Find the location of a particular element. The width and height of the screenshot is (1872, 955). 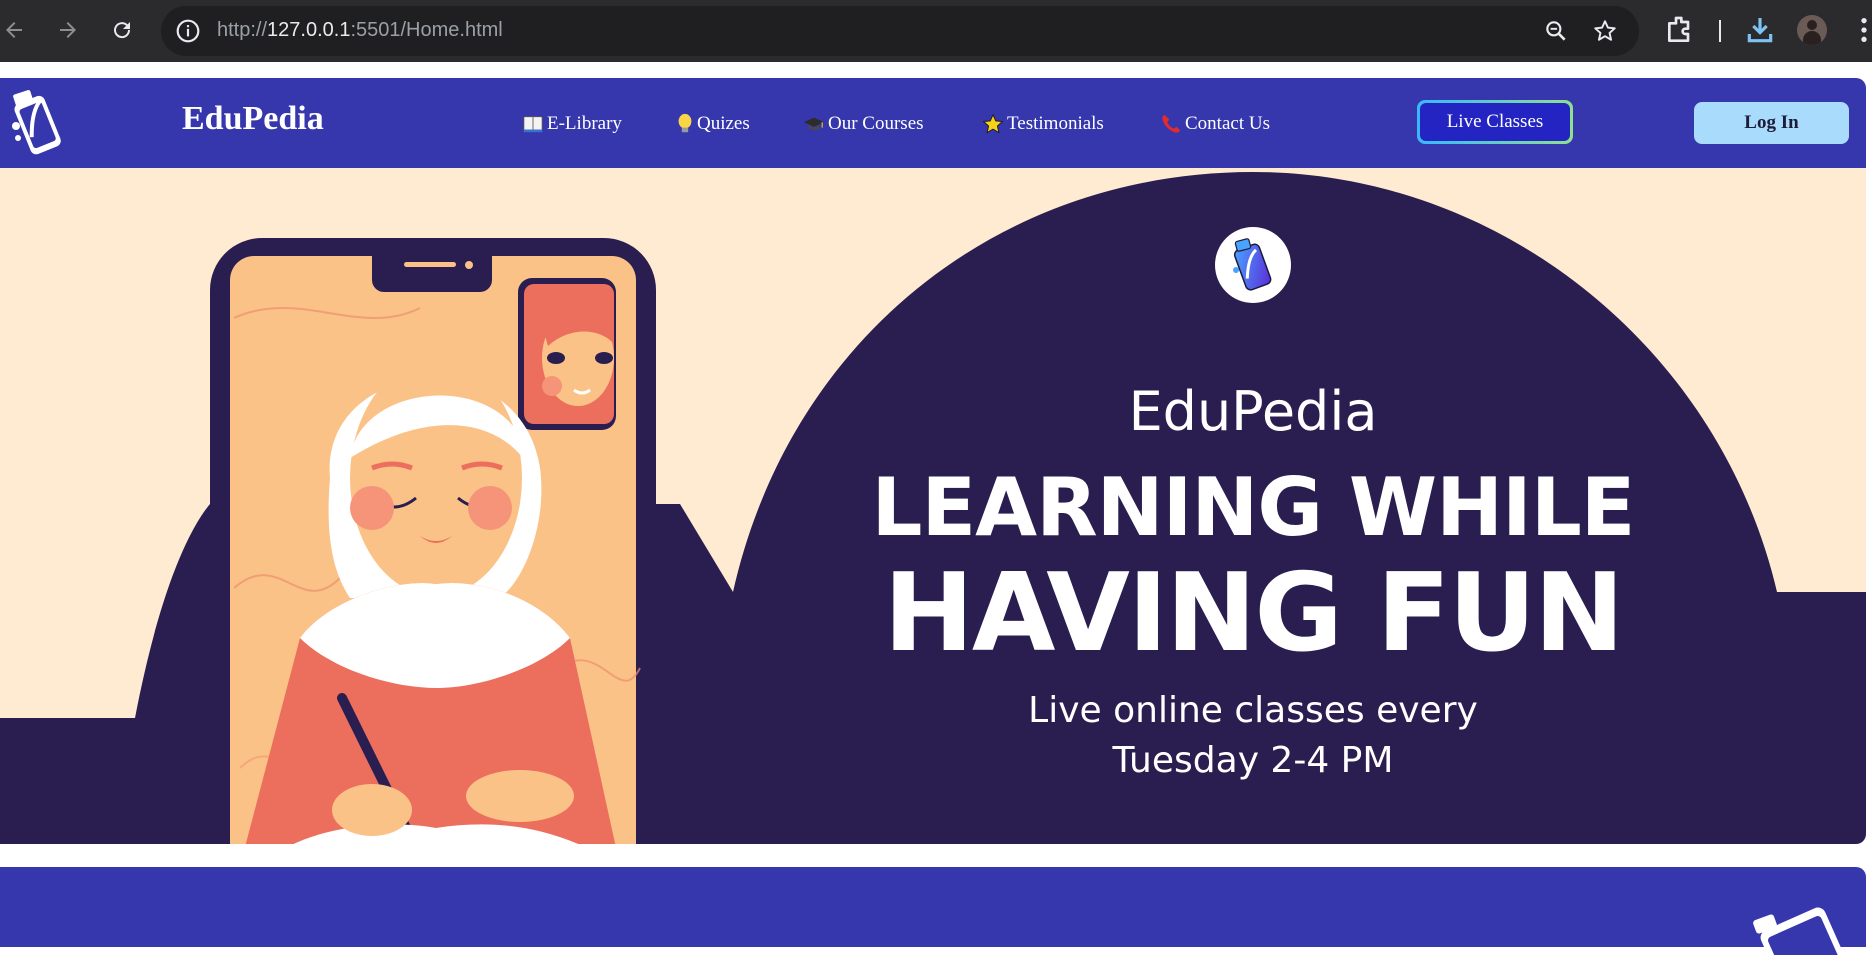

brand-name: EduPedia is located at coordinates (253, 119).